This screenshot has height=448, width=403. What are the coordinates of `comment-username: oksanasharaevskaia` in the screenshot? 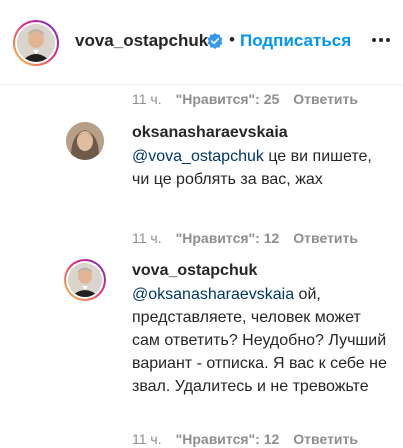 It's located at (210, 133).